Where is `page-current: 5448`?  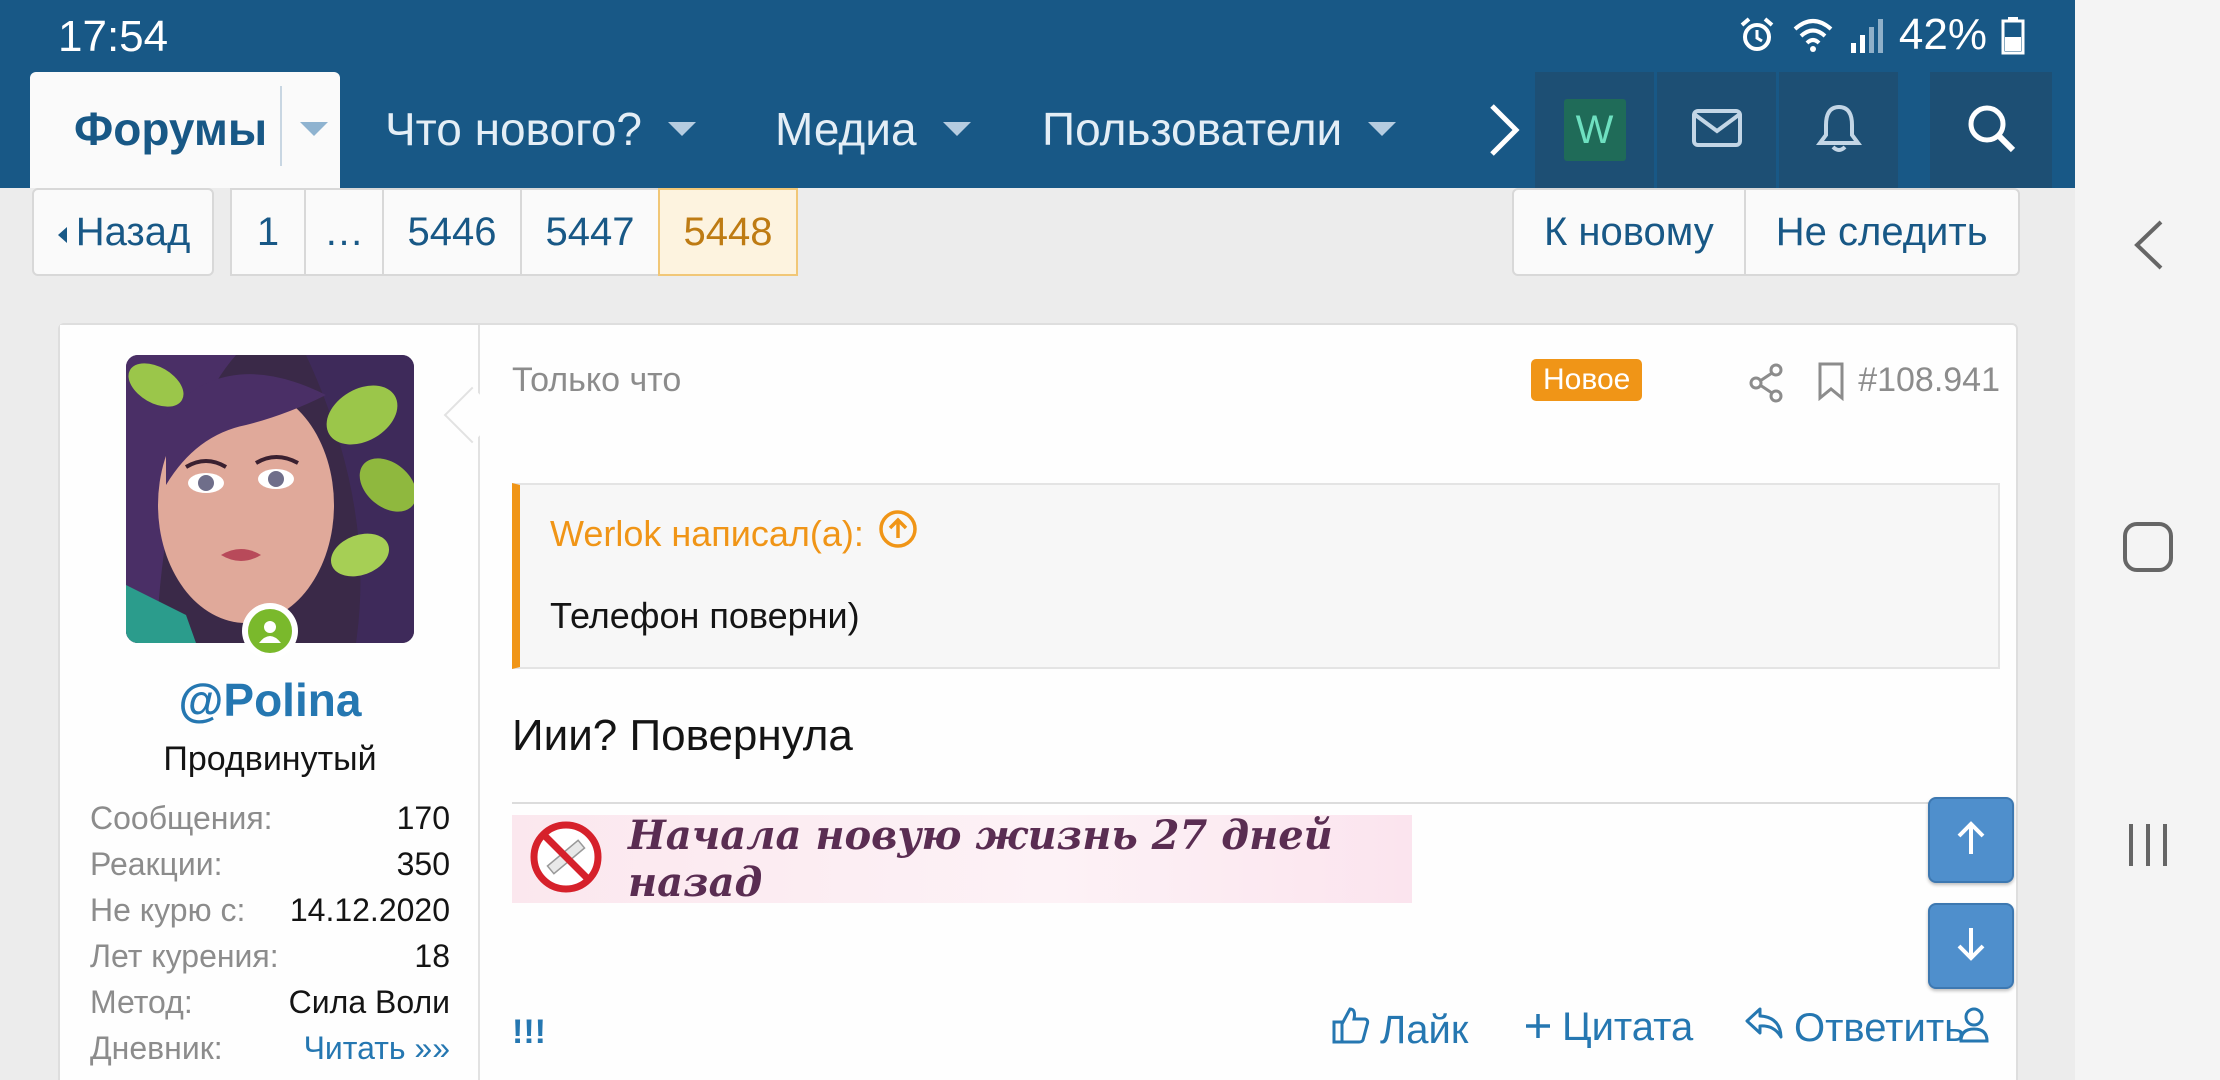 page-current: 5448 is located at coordinates (728, 232).